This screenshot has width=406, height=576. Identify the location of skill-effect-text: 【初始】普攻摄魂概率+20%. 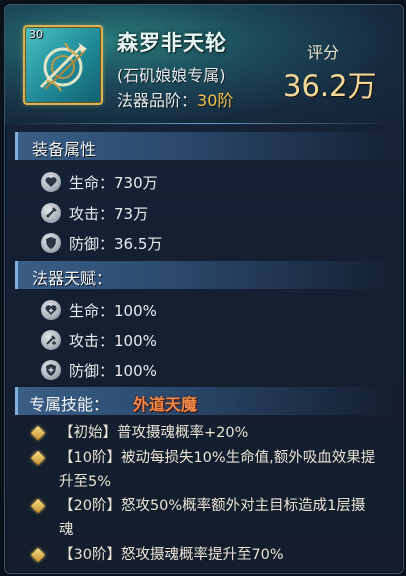
(154, 433).